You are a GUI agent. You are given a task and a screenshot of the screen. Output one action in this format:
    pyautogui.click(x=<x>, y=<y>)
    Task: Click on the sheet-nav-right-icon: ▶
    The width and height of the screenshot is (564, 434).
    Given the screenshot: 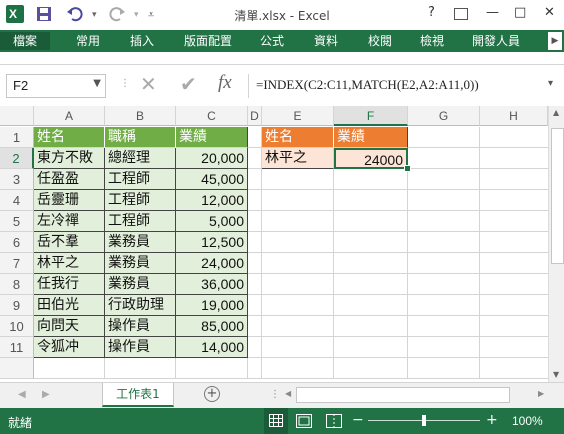 What is the action you would take?
    pyautogui.click(x=46, y=394)
    